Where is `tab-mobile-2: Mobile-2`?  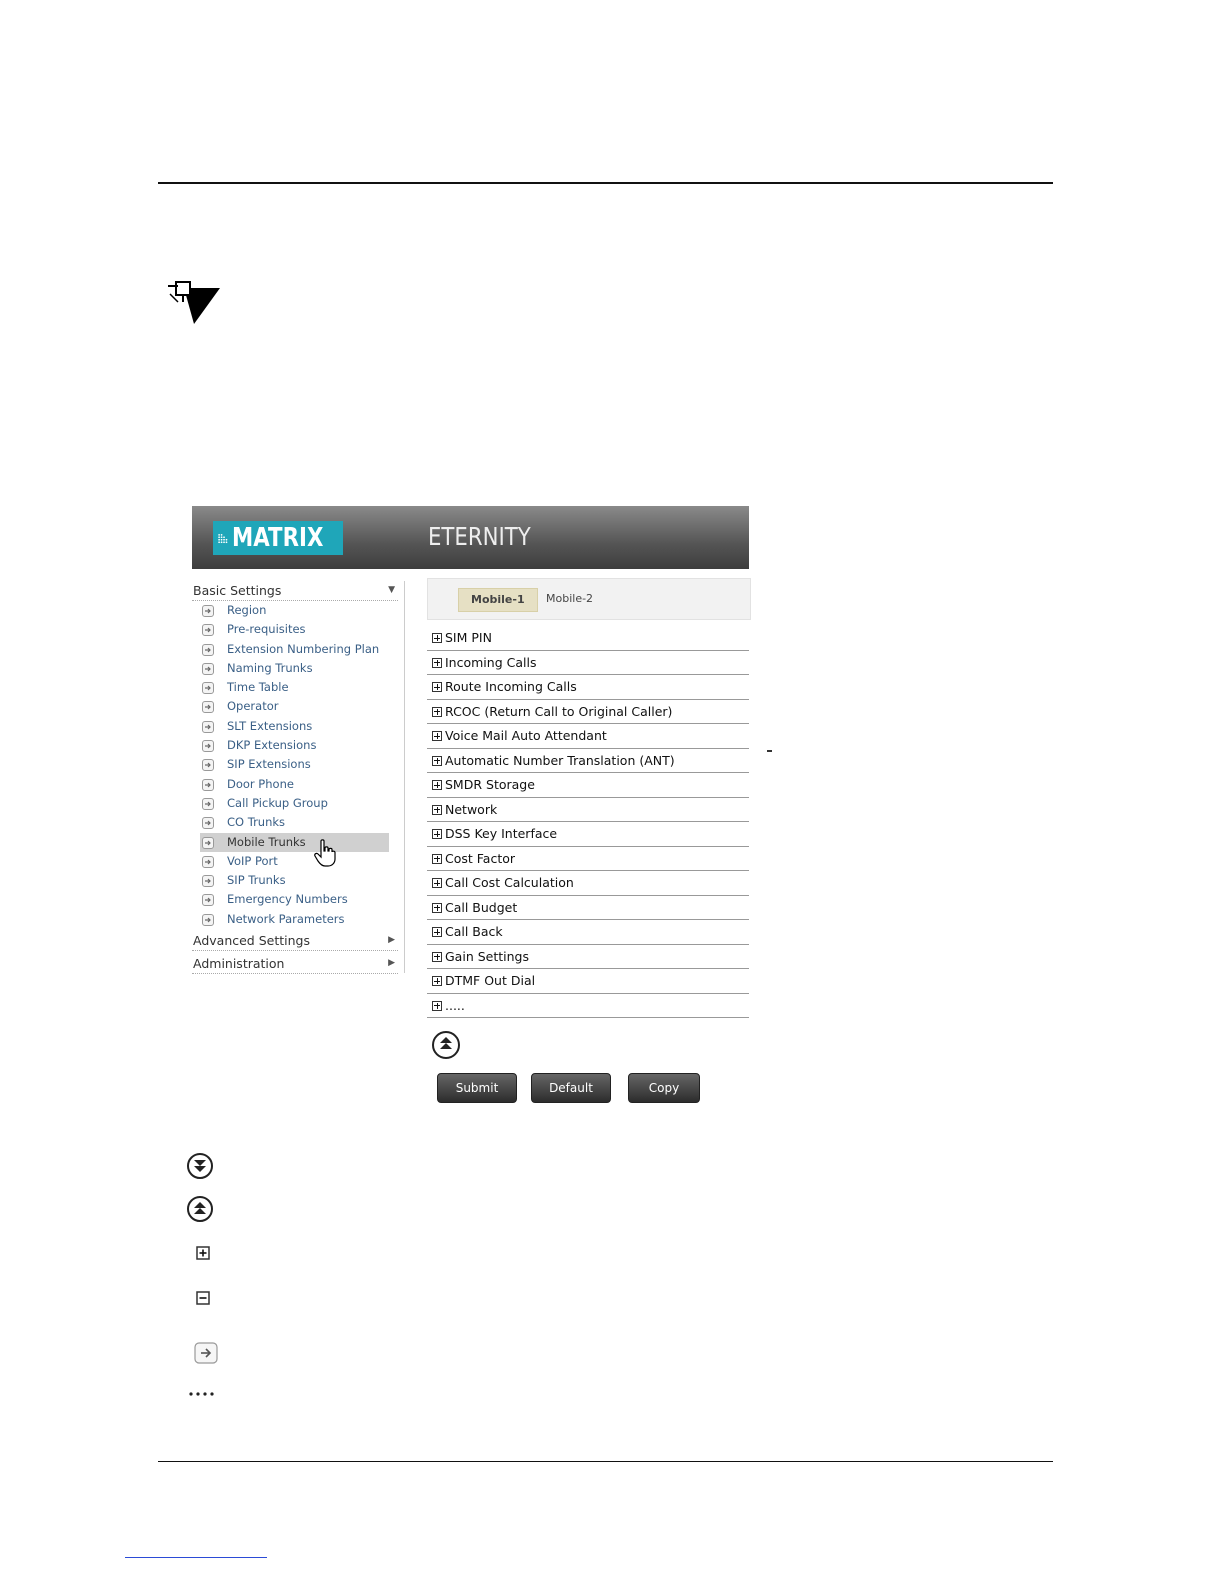 tab-mobile-2: Mobile-2 is located at coordinates (569, 599).